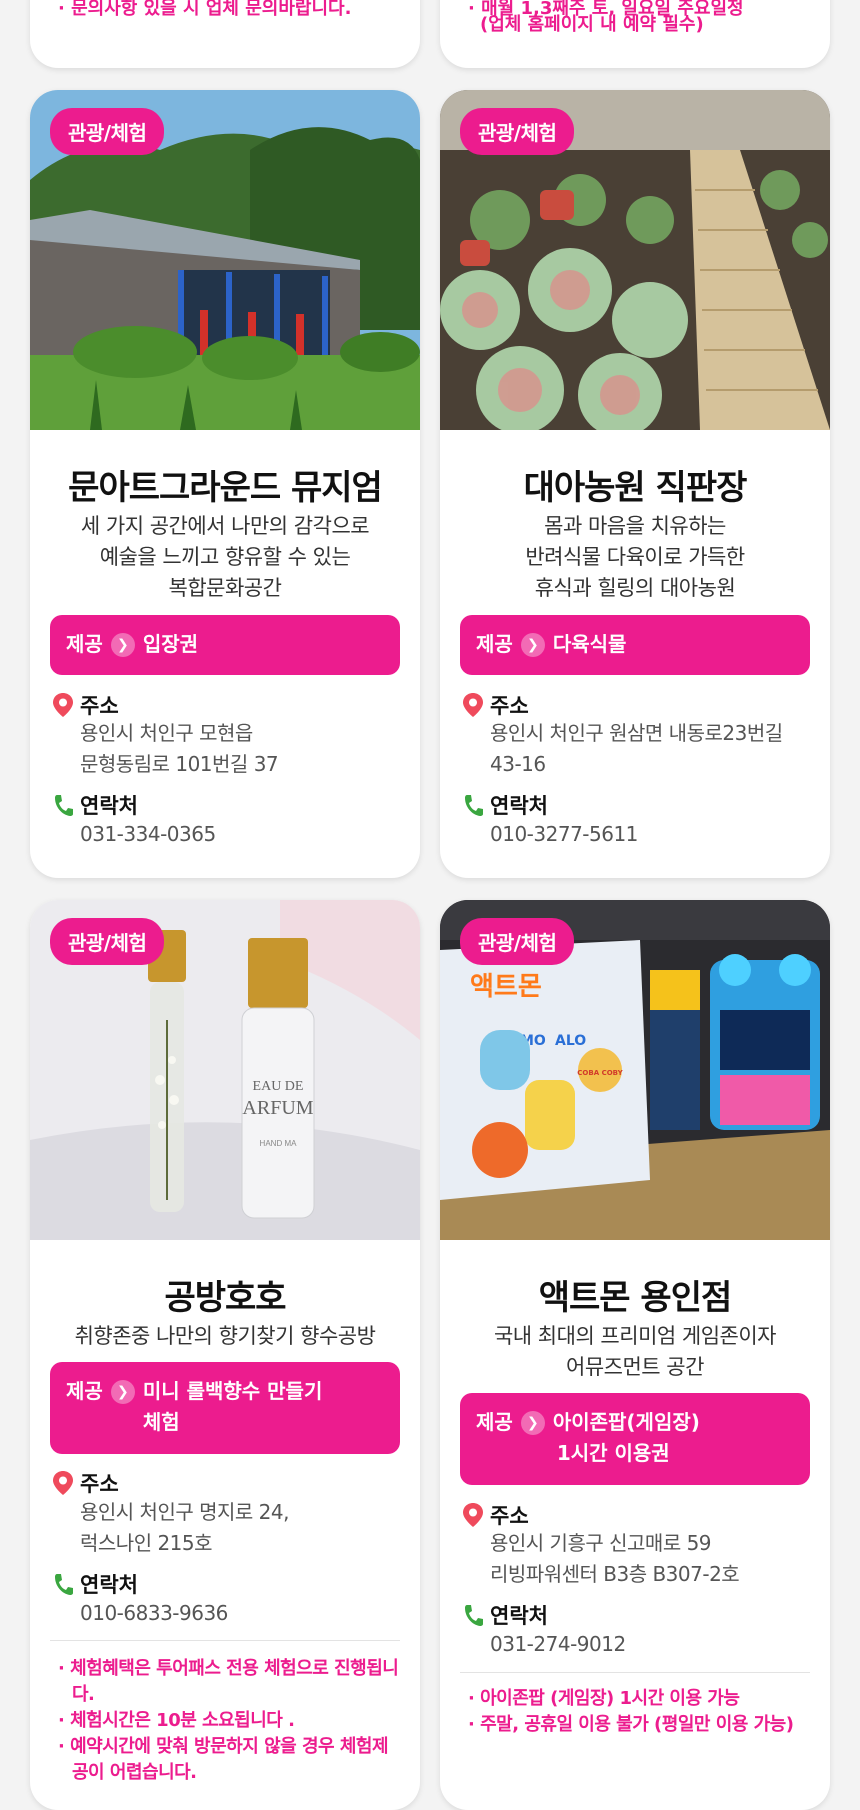  I want to click on prev-card-note: · 문의사항 있을 시 업체 문의바랍니다., so click(205, 9).